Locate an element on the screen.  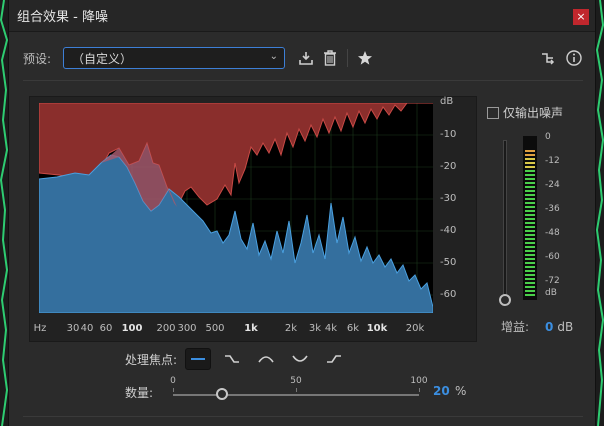
preset-value: （自定义） is located at coordinates (102, 58).